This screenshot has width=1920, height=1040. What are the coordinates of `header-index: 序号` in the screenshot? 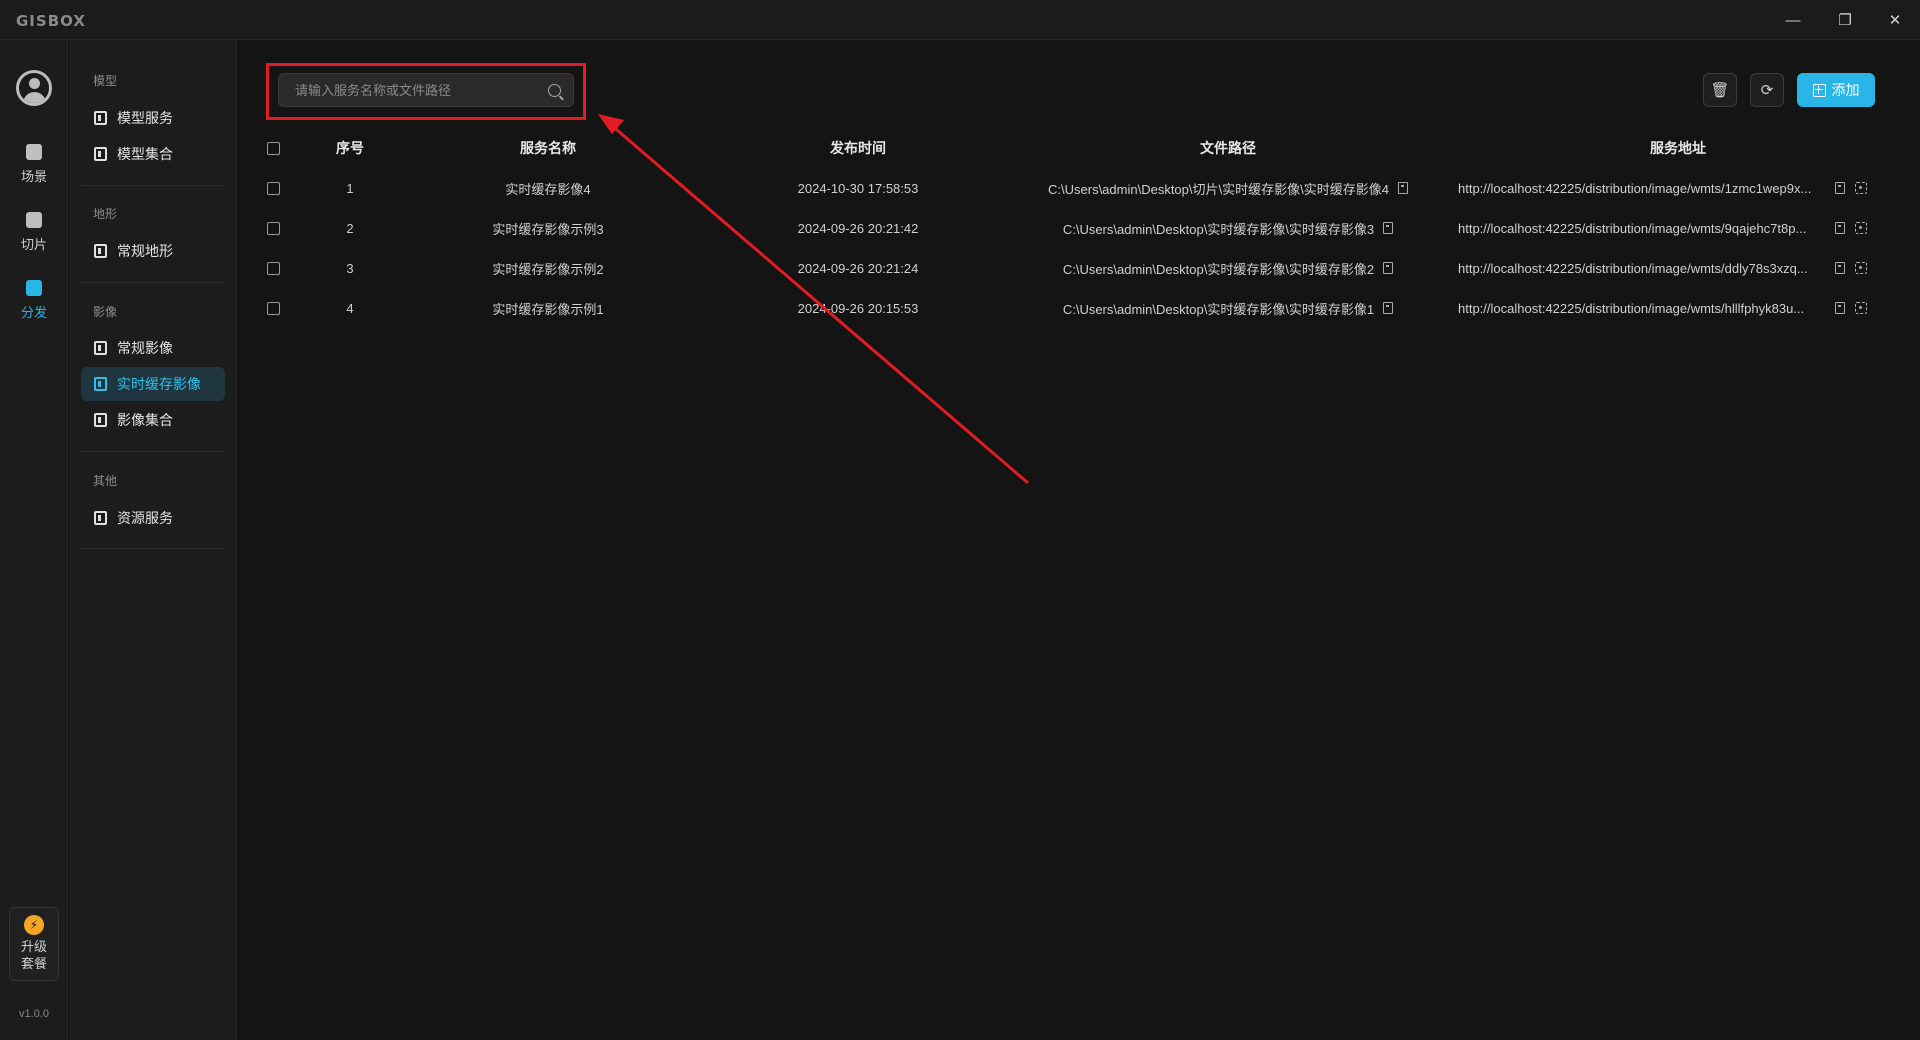 It's located at (350, 148).